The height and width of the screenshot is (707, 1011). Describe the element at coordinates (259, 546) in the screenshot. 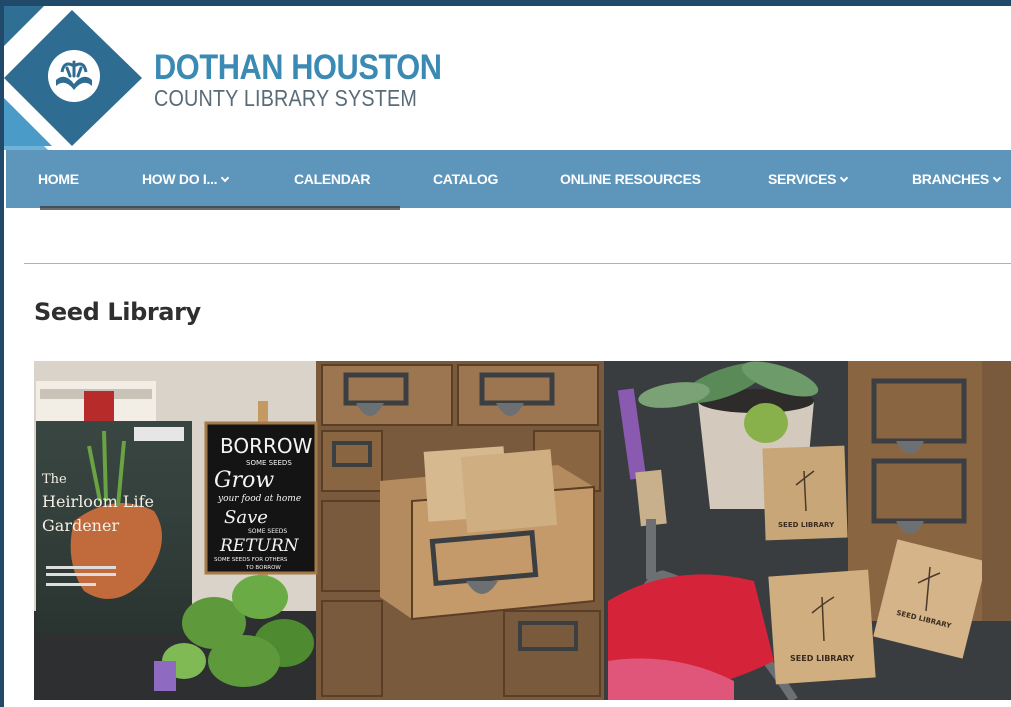

I see `chalk-return: RETURN` at that location.